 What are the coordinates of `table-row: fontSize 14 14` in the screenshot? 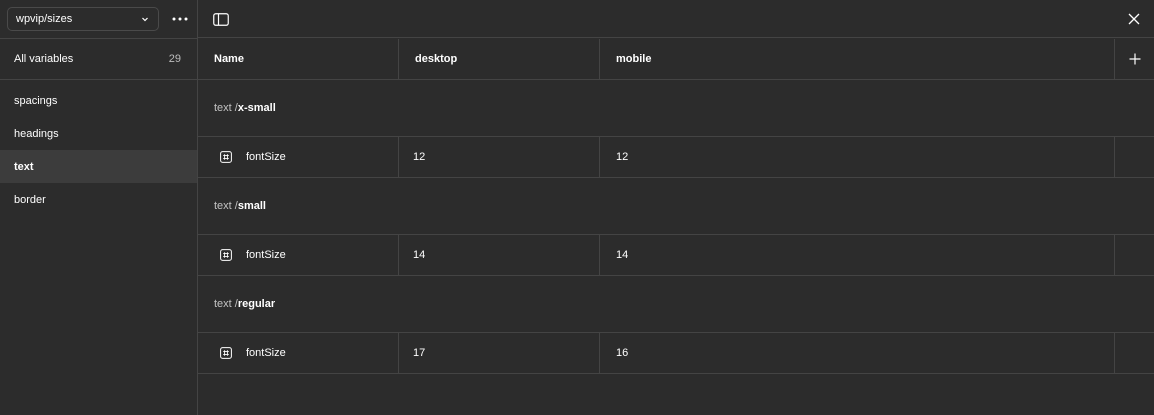 It's located at (676, 255).